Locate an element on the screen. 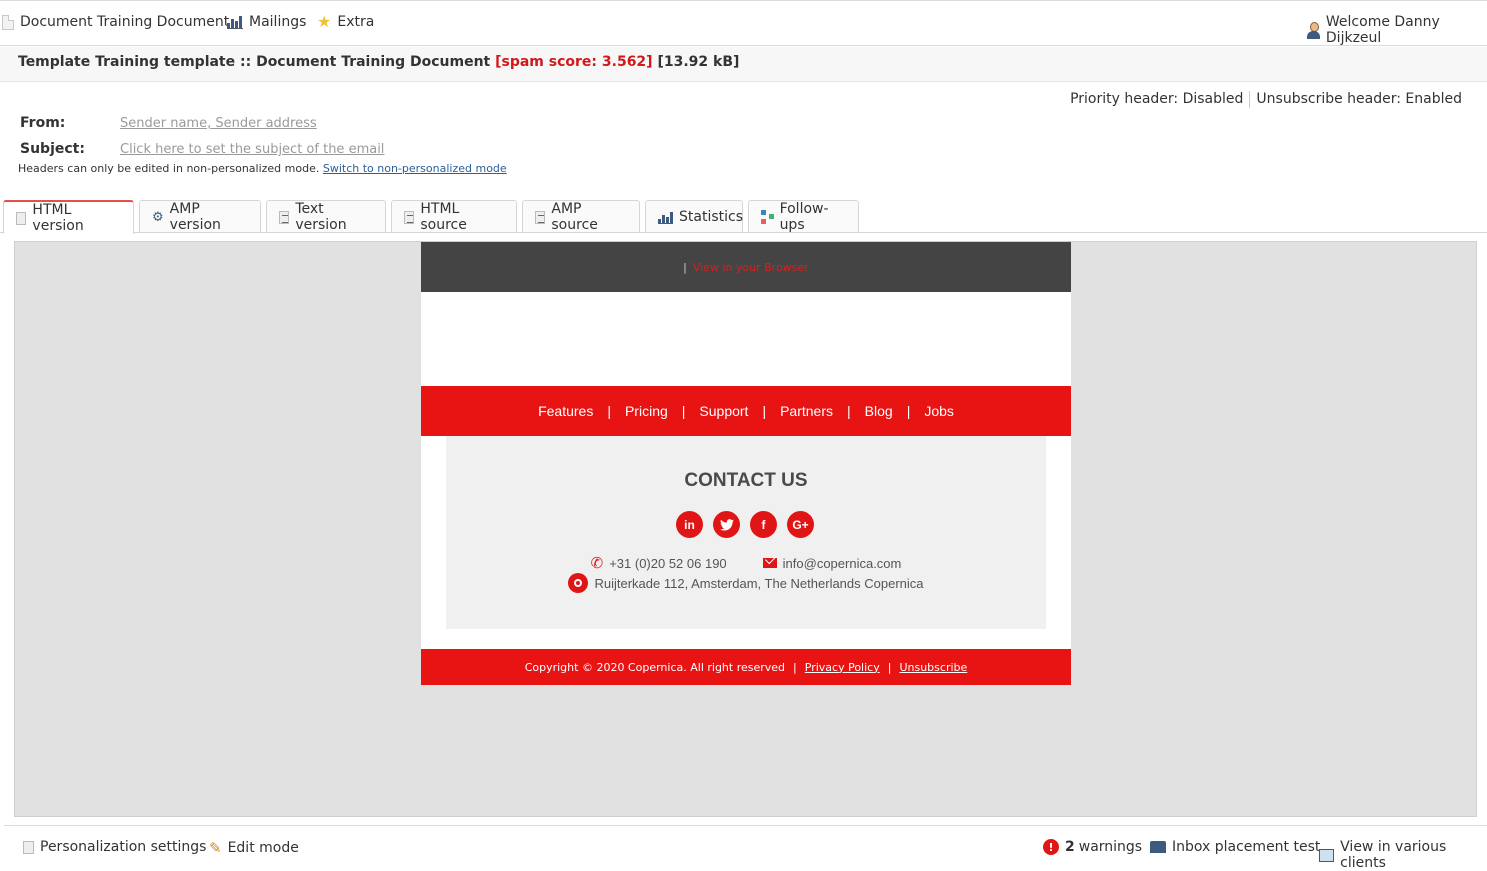 The image size is (1487, 871). gear-icon: ⚙ is located at coordinates (158, 217).